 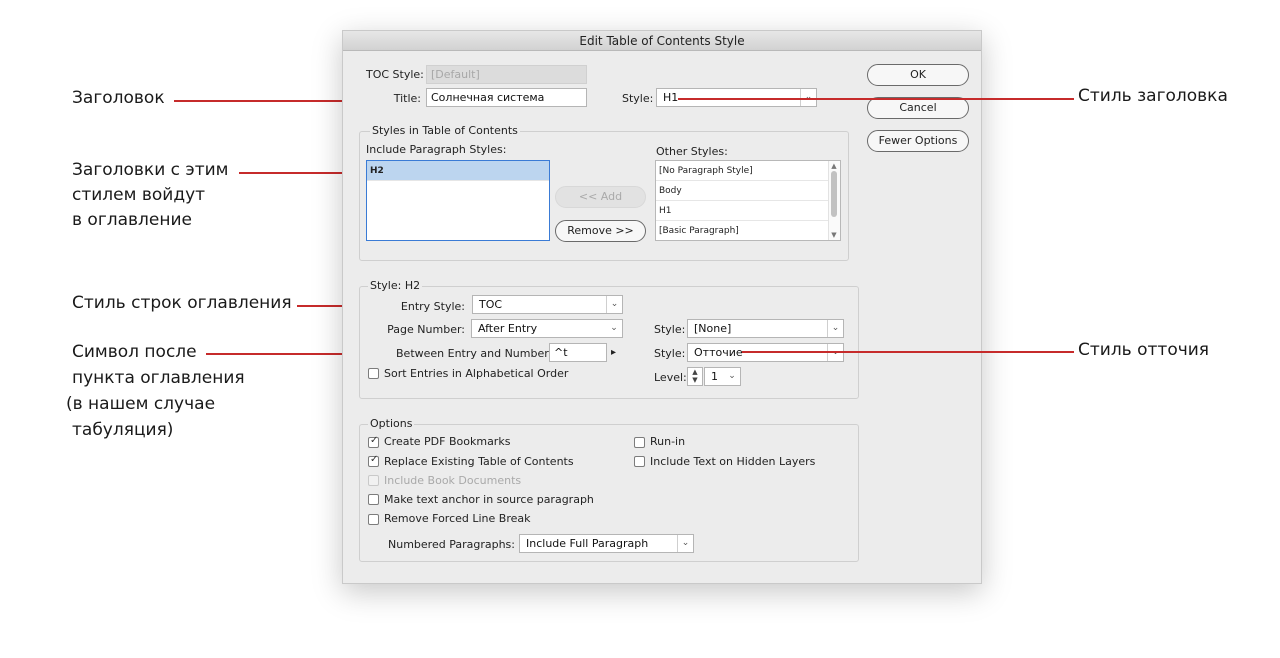 What do you see at coordinates (458, 171) in the screenshot?
I see `list-item: H2` at bounding box center [458, 171].